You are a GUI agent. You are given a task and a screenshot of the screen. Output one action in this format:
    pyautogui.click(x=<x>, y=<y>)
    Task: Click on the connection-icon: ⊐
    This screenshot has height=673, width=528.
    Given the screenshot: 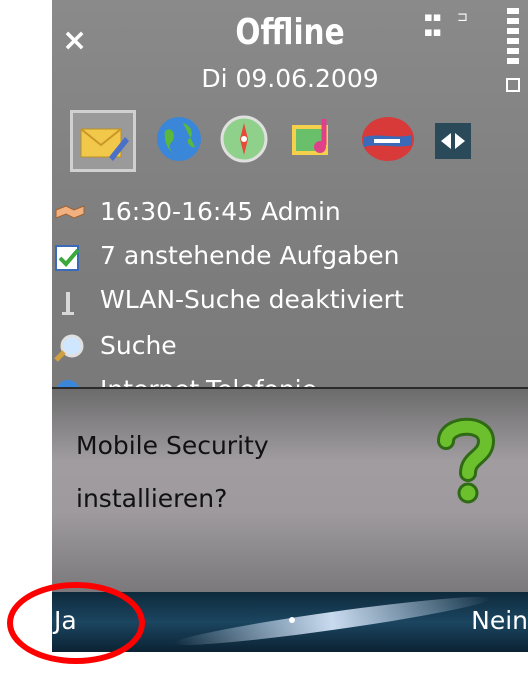 What is the action you would take?
    pyautogui.click(x=462, y=17)
    